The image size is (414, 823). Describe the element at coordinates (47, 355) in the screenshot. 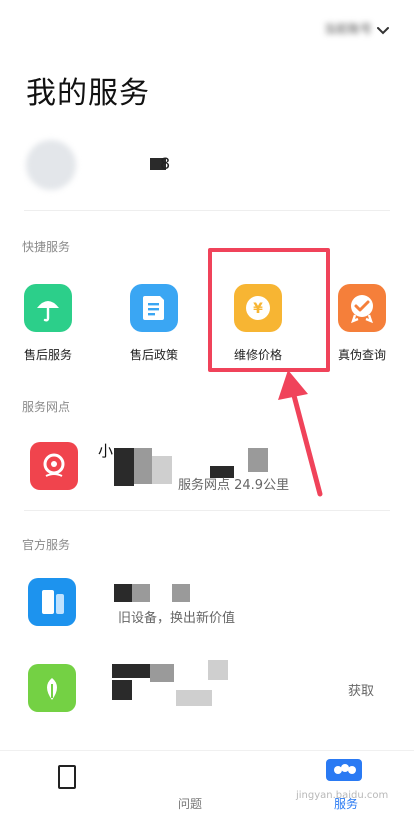

I see `quick-service-label: 售后服务` at that location.